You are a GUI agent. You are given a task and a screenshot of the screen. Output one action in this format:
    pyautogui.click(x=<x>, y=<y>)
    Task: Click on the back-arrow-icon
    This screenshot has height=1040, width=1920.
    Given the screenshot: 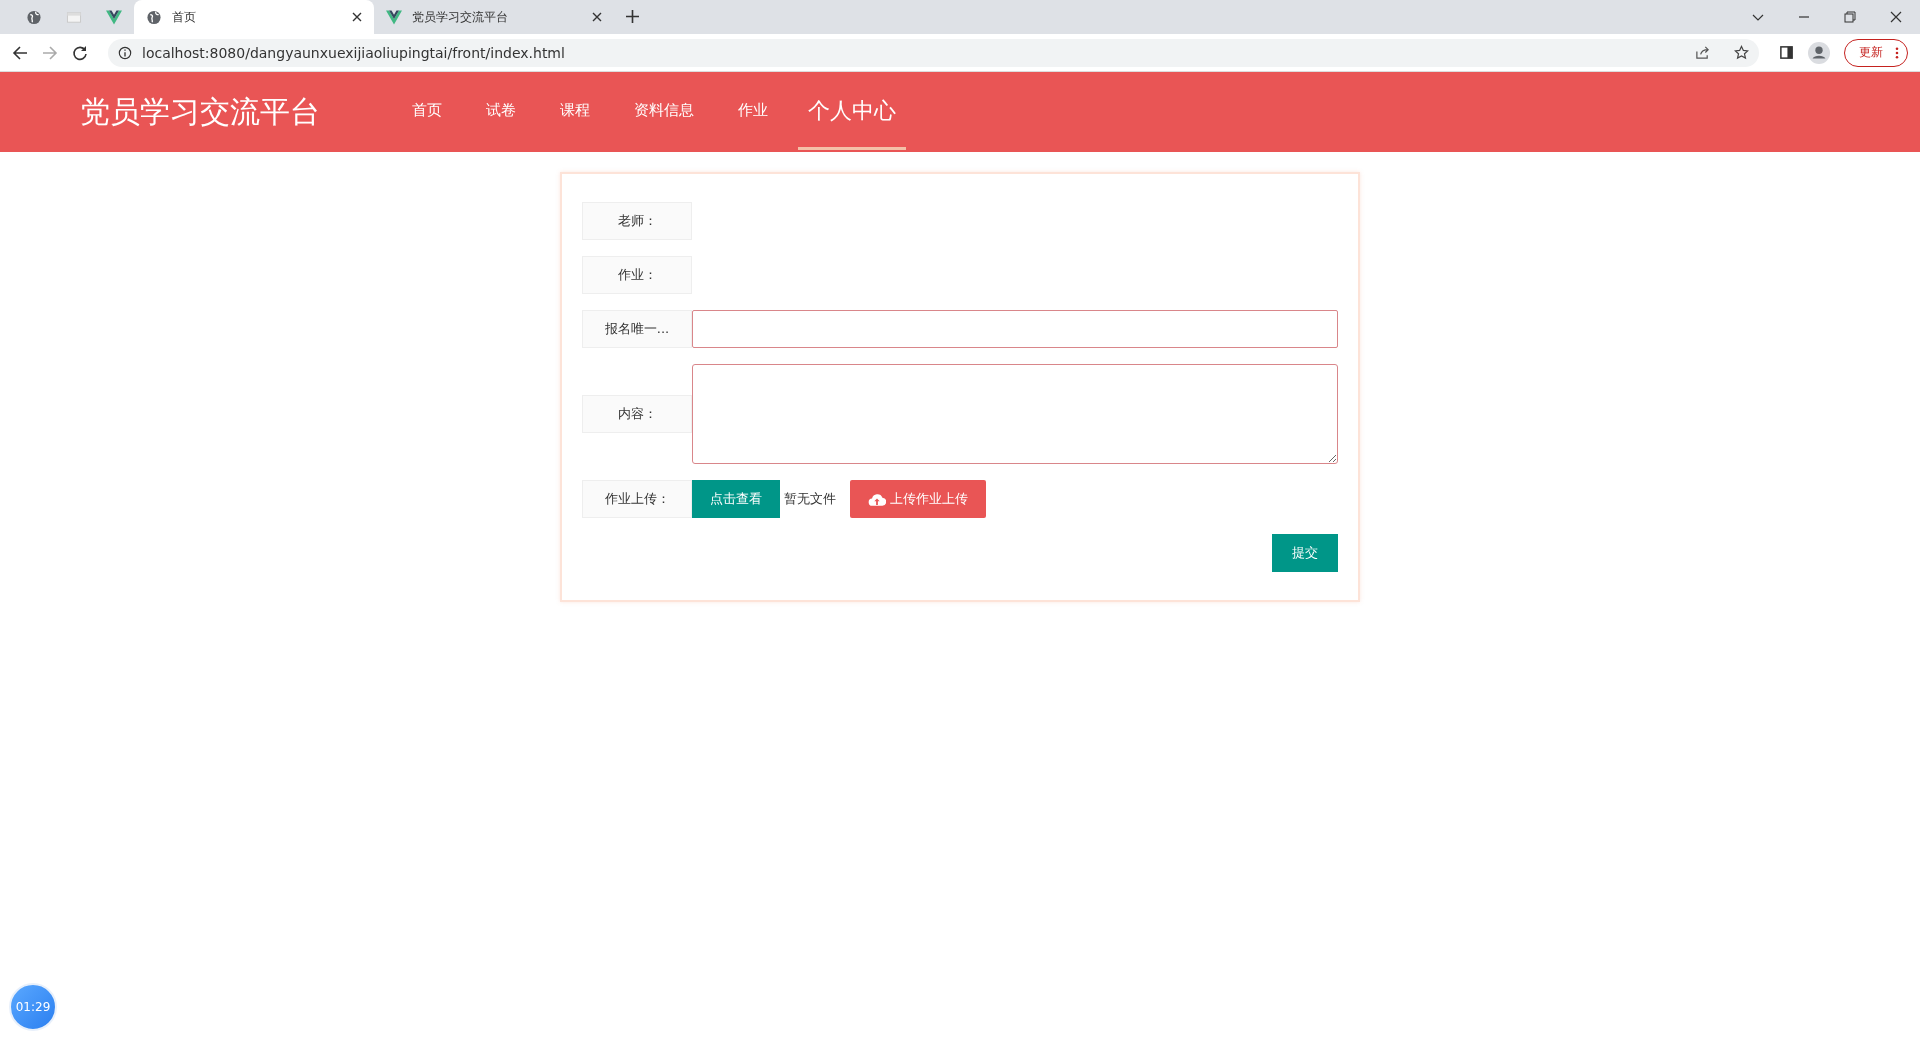 What is the action you would take?
    pyautogui.click(x=20, y=52)
    